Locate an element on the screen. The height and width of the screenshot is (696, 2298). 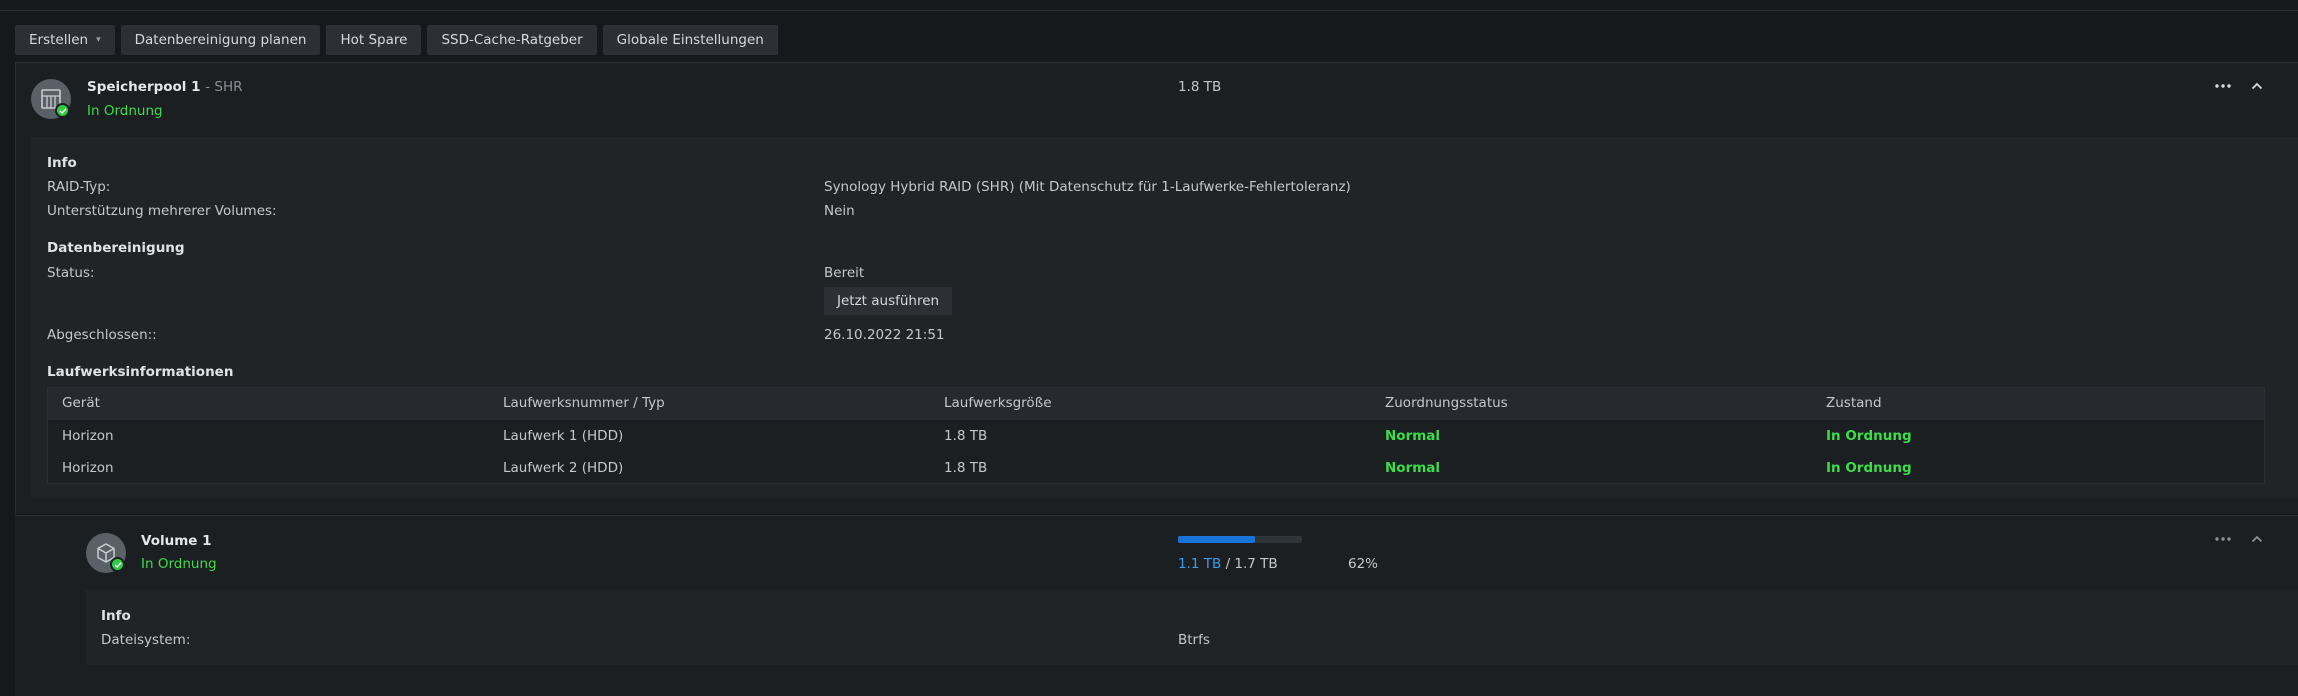
ssd-cache-advisor-button: SSD-Cache-Ratgeber is located at coordinates (512, 40).